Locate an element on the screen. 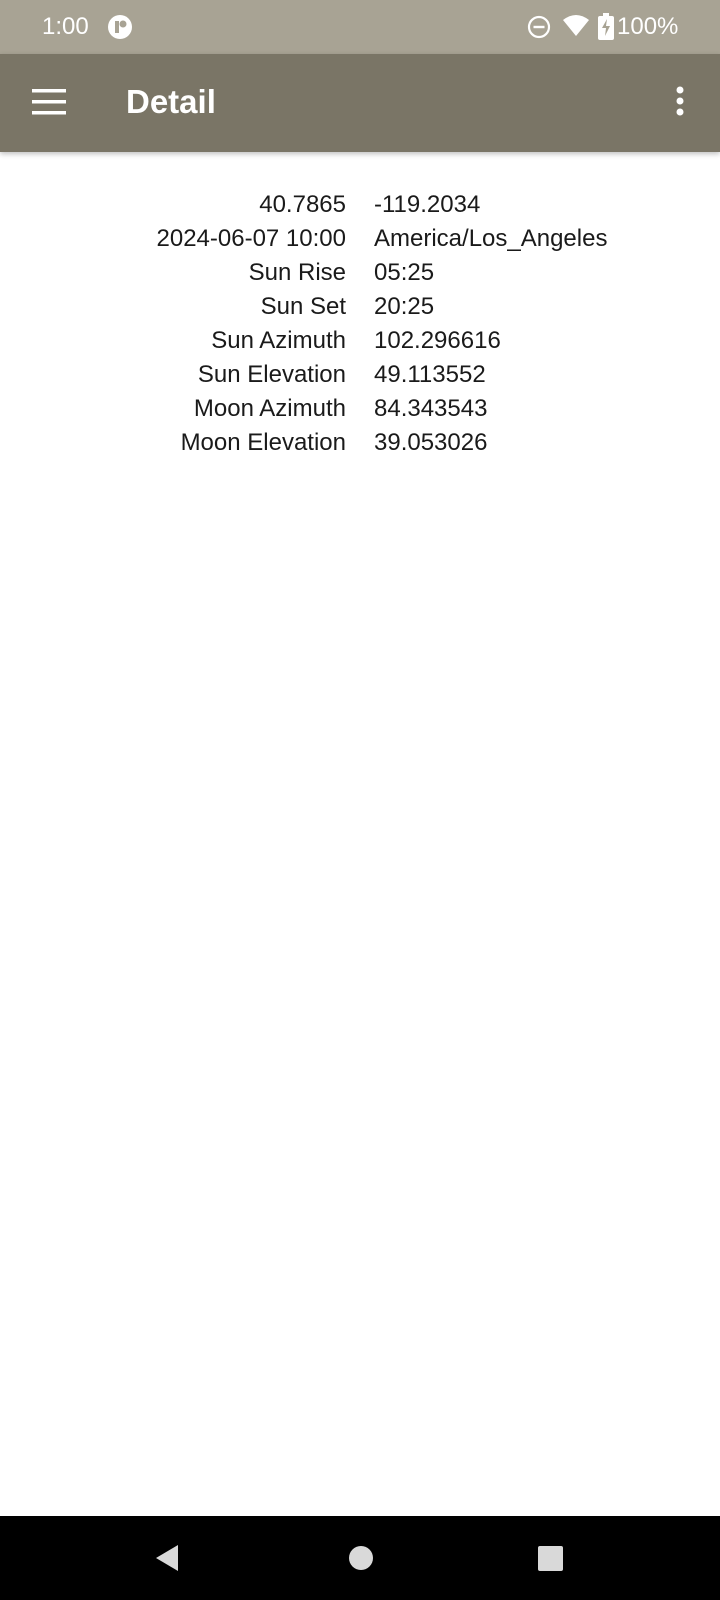 This screenshot has width=720, height=1600. detail-row-moon-azimuth: Moon Azimuth 84.343543 is located at coordinates (360, 409).